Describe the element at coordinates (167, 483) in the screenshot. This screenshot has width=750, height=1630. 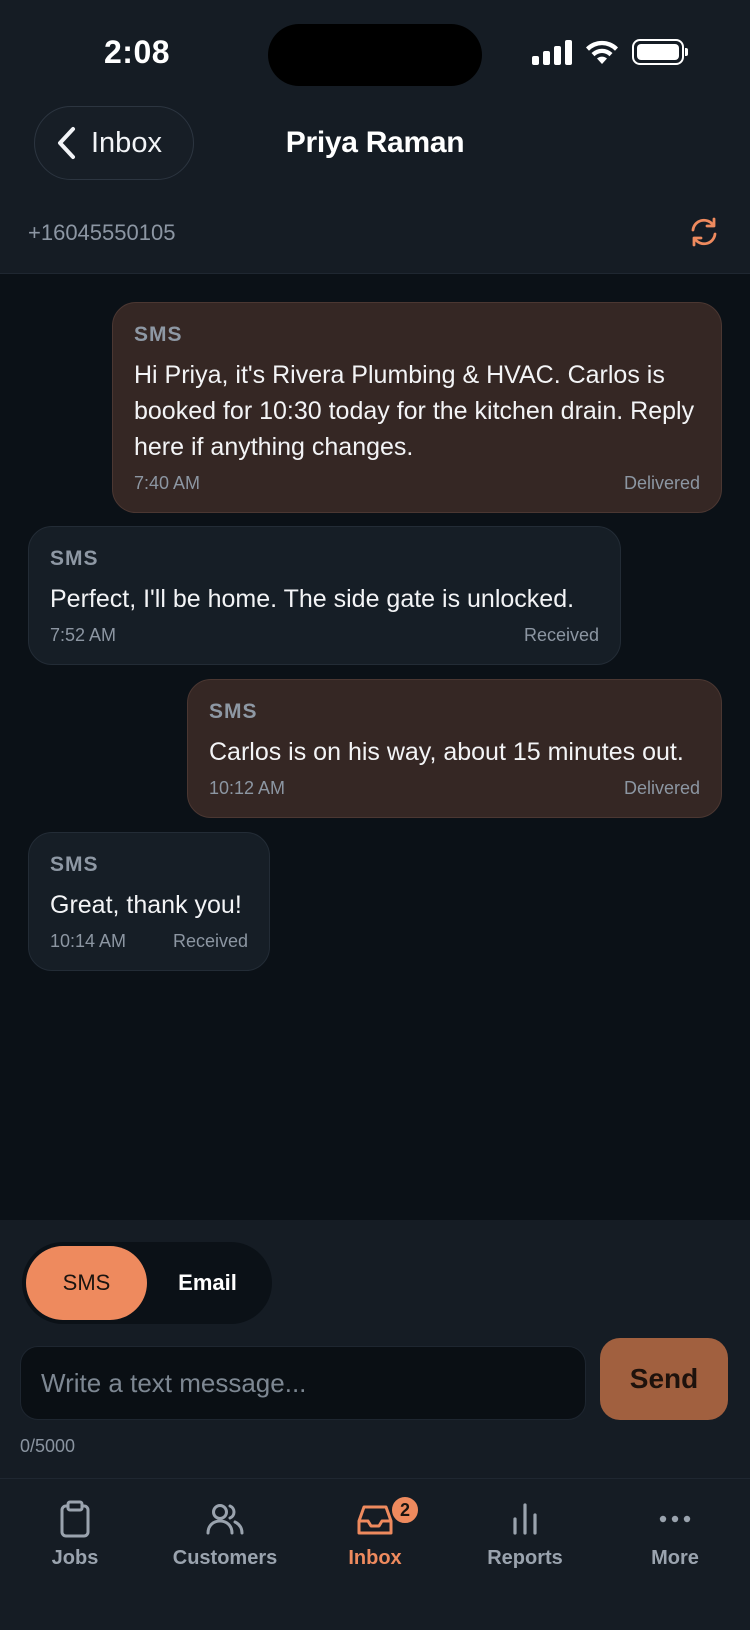
I see `message-time: 7:40 AM` at that location.